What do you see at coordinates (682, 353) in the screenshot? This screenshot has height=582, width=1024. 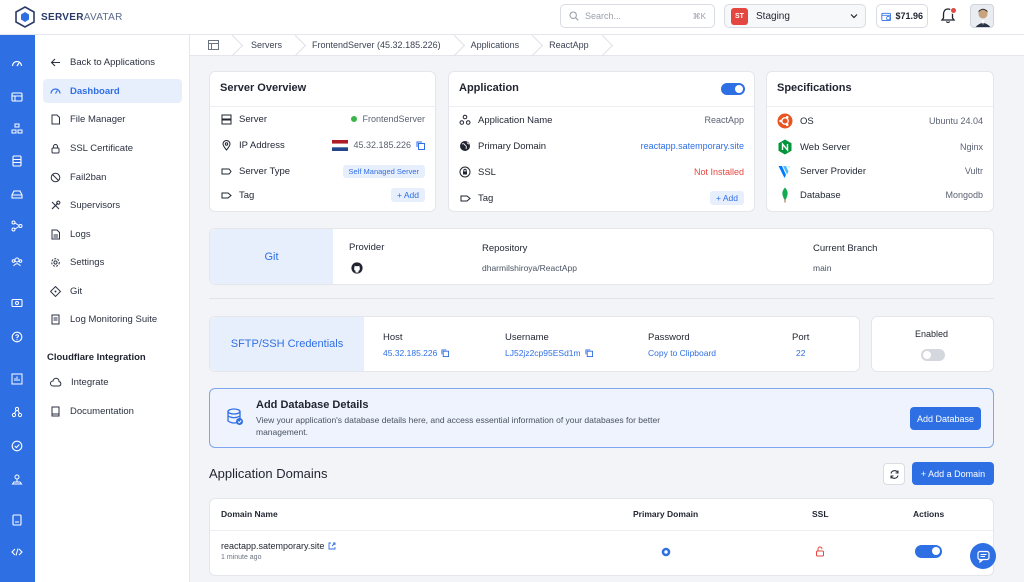 I see `copy-password-link: Copy to Clipboard` at bounding box center [682, 353].